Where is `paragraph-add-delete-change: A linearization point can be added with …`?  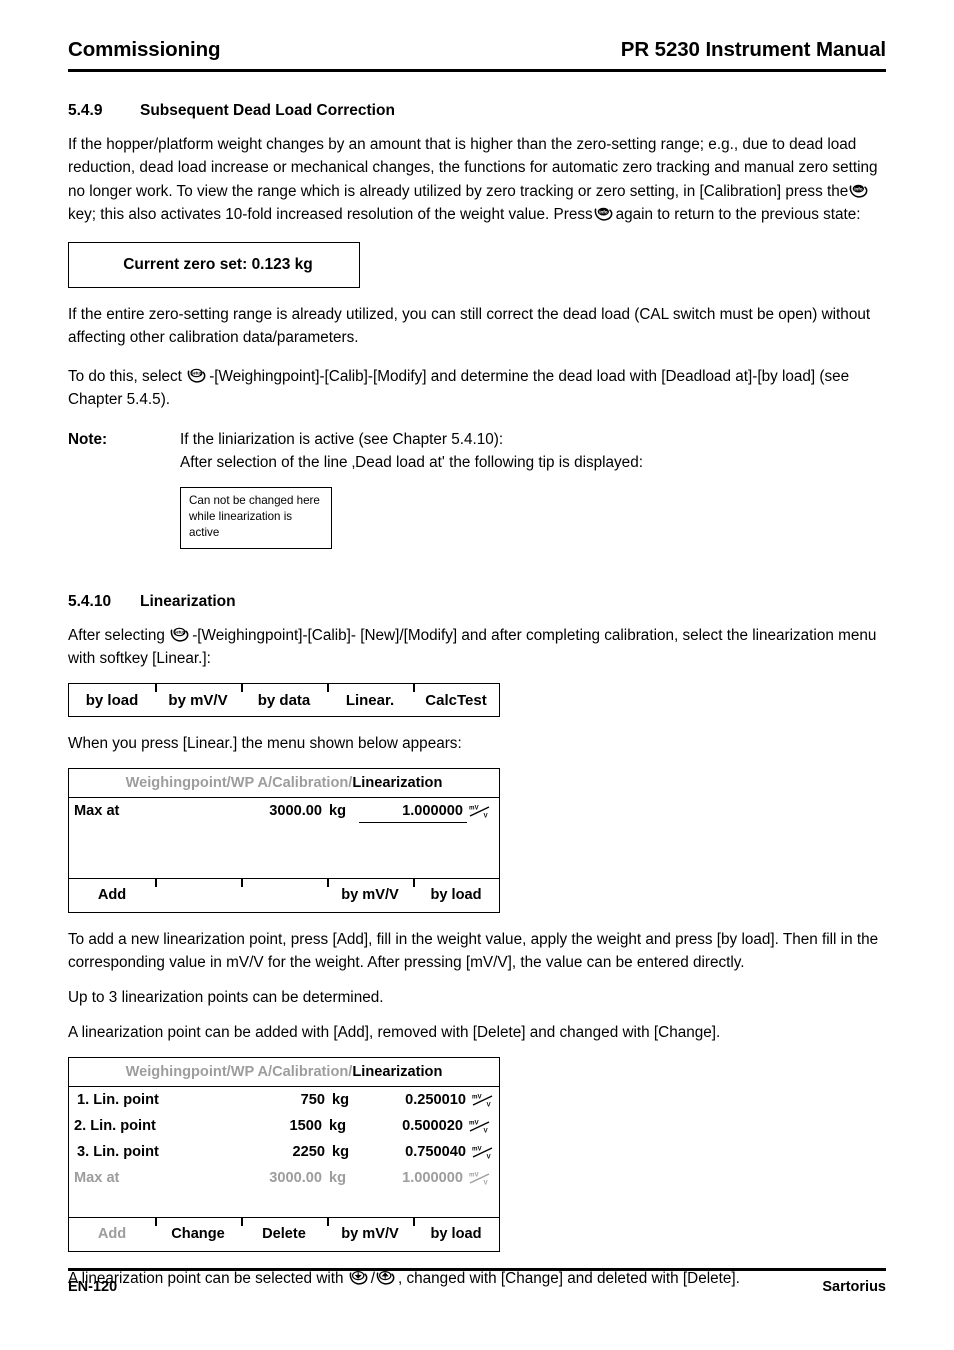
paragraph-add-delete-change: A linearization point can be added with … is located at coordinates (394, 1033).